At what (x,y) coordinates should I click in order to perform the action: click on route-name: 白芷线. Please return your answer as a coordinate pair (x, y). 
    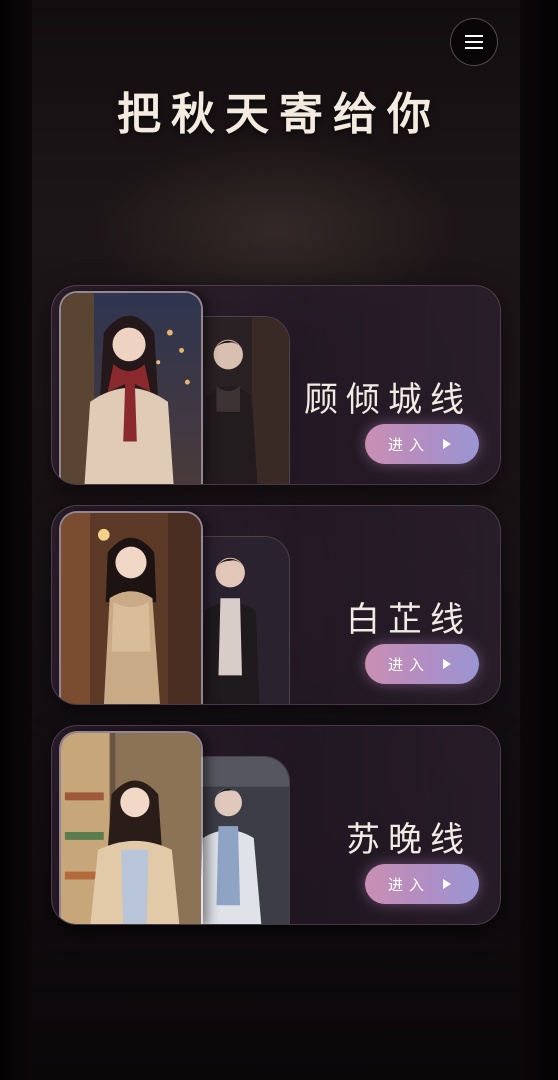
    Looking at the image, I should click on (409, 620).